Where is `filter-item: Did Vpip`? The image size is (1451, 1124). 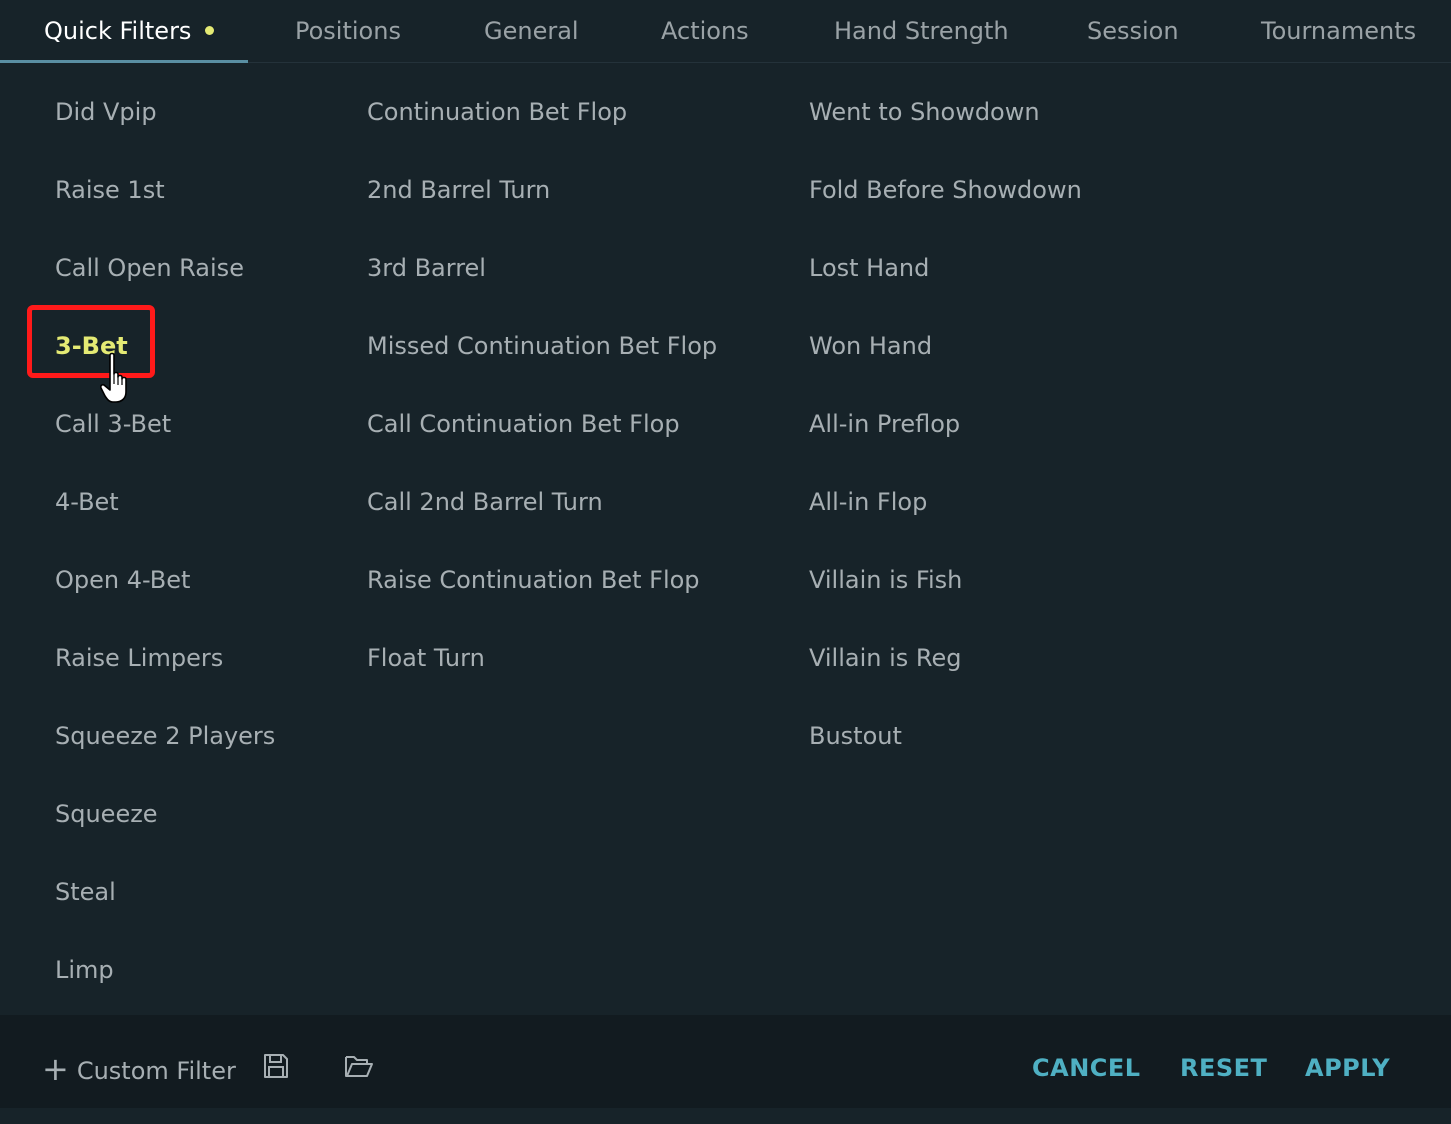 filter-item: Did Vpip is located at coordinates (165, 112).